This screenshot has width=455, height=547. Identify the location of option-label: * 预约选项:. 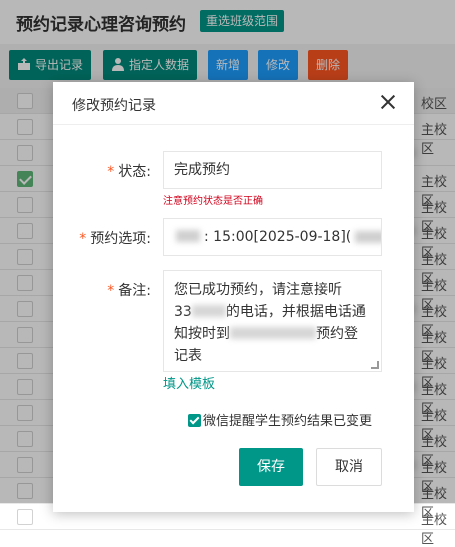
(115, 239).